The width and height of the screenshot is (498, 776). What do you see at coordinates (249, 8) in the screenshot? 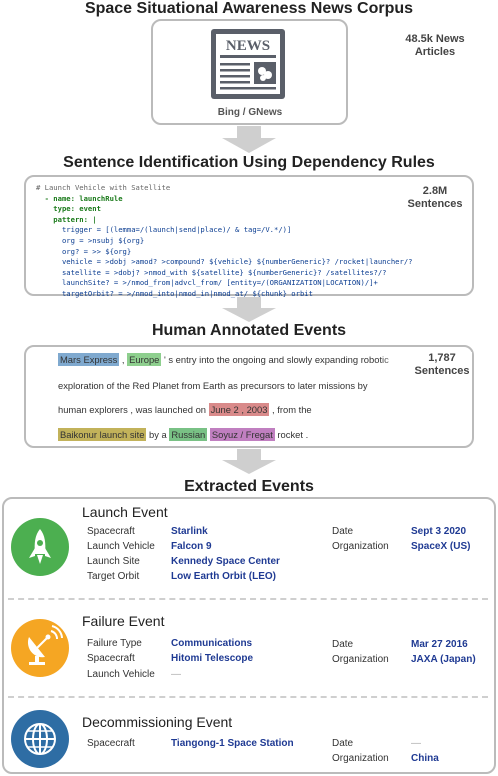
I see `corpus-title: Space Situational Awareness News Corpus` at bounding box center [249, 8].